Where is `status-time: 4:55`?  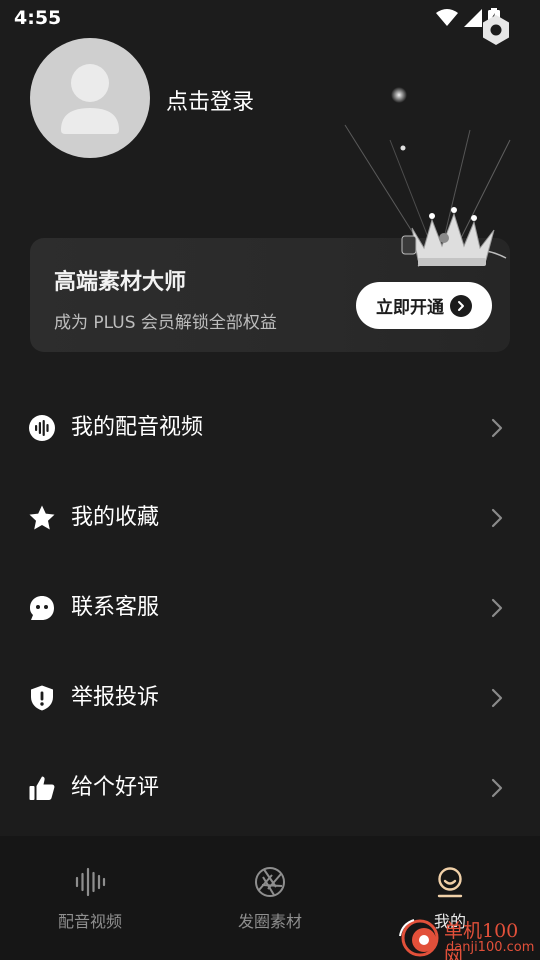 status-time: 4:55 is located at coordinates (38, 18).